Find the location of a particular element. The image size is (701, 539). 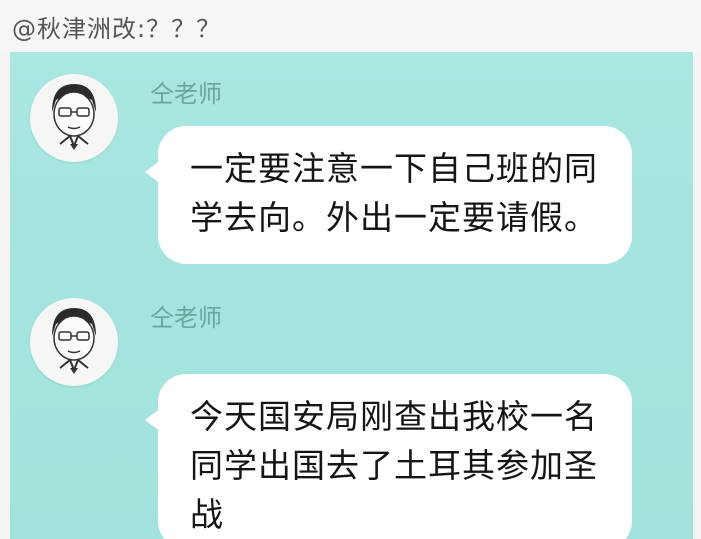

mention-text: @秋津洲改:？？？ is located at coordinates (116, 26).